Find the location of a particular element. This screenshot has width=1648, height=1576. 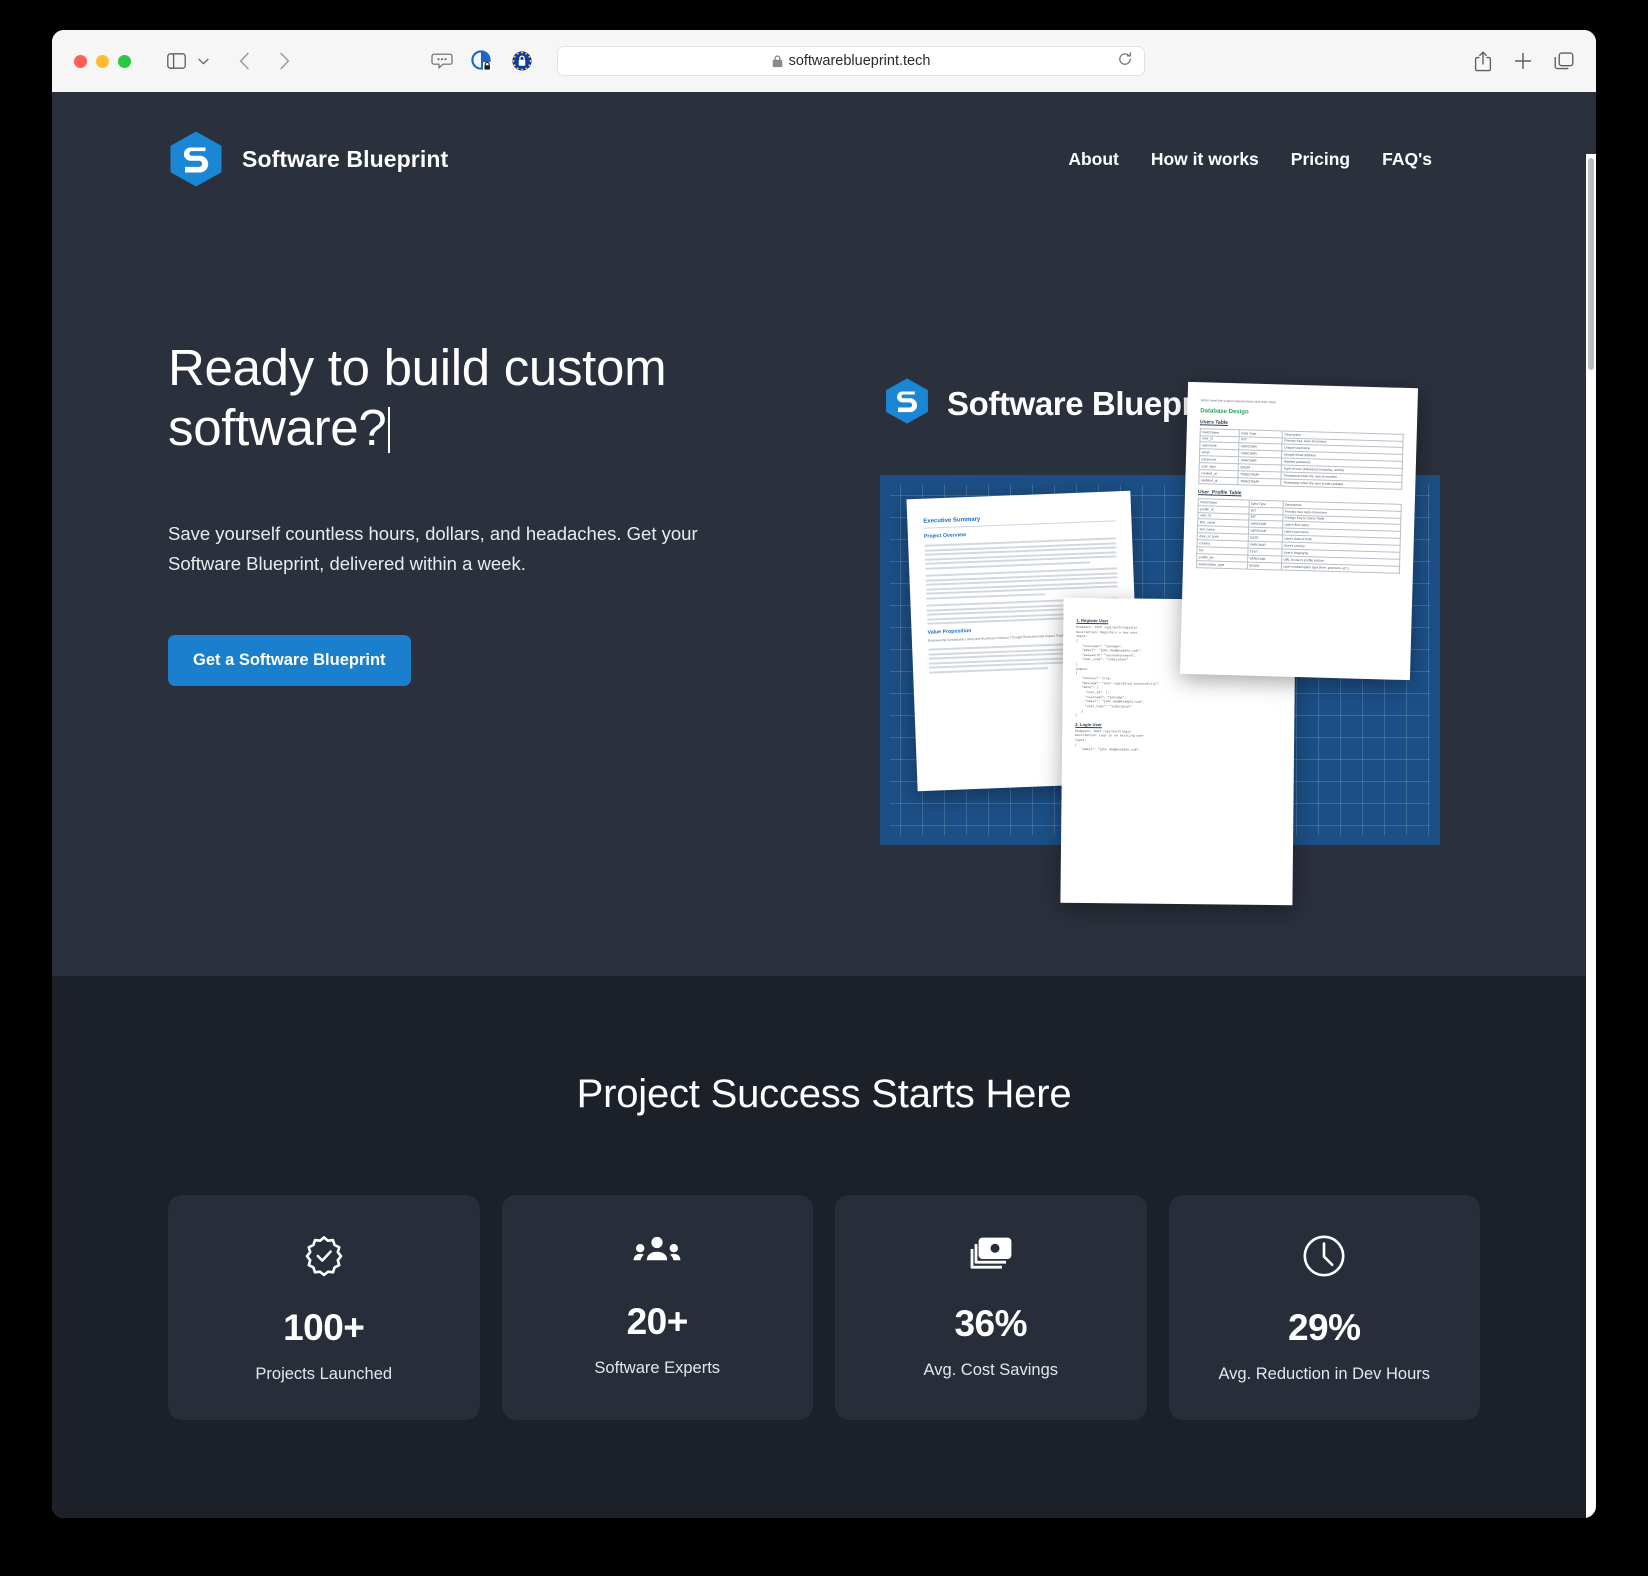

window-controls is located at coordinates (102, 61).